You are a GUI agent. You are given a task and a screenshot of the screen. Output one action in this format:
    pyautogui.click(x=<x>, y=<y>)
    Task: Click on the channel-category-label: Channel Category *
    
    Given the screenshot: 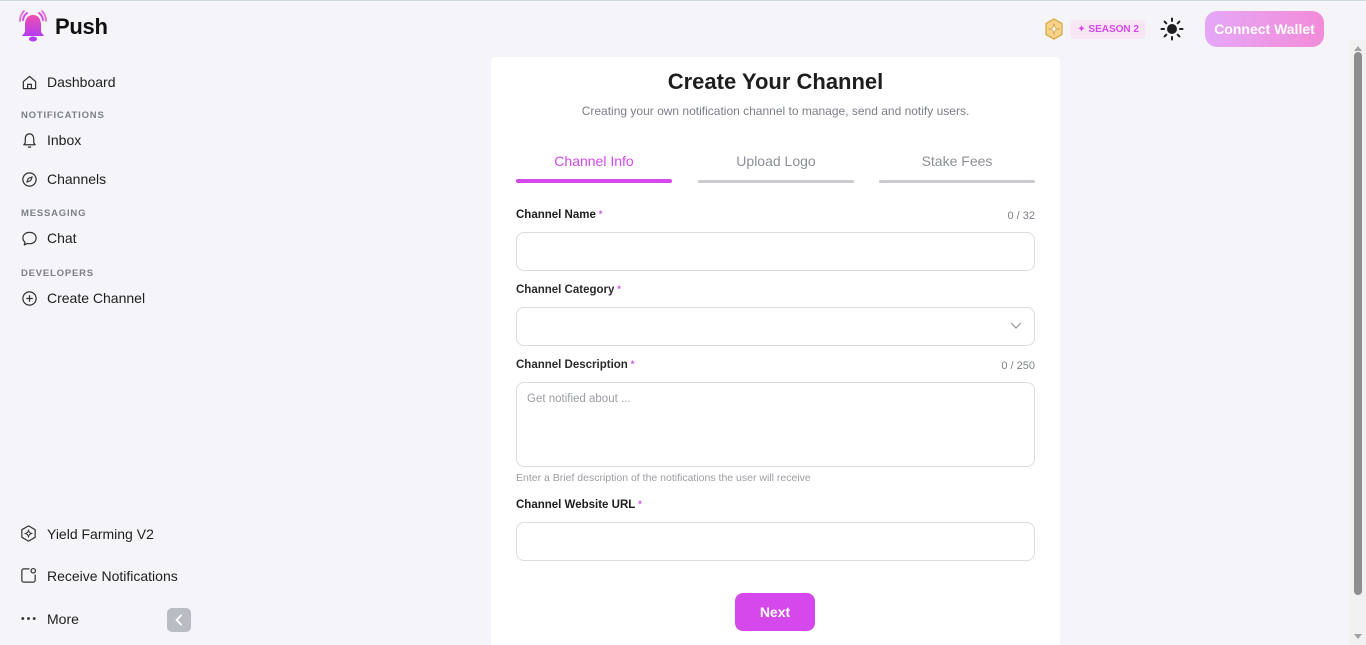 What is the action you would take?
    pyautogui.click(x=568, y=290)
    